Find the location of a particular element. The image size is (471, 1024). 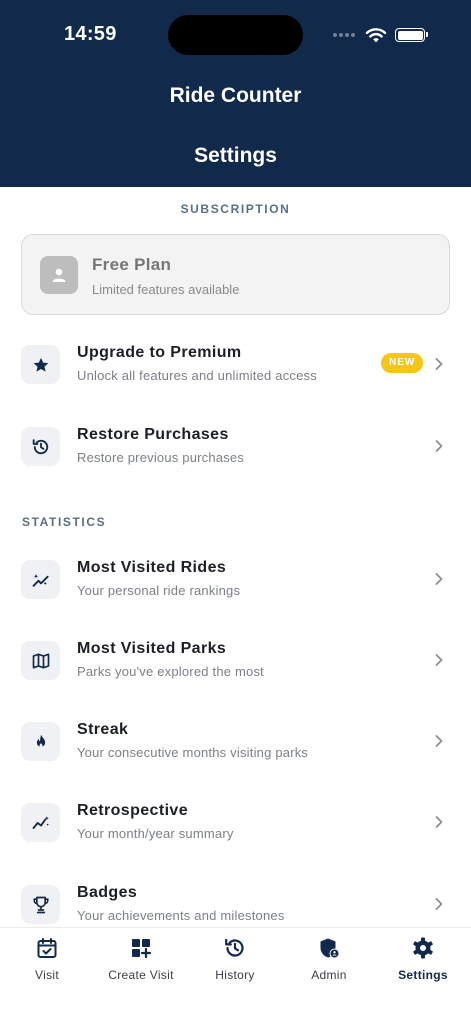

status-icons is located at coordinates (380, 35).